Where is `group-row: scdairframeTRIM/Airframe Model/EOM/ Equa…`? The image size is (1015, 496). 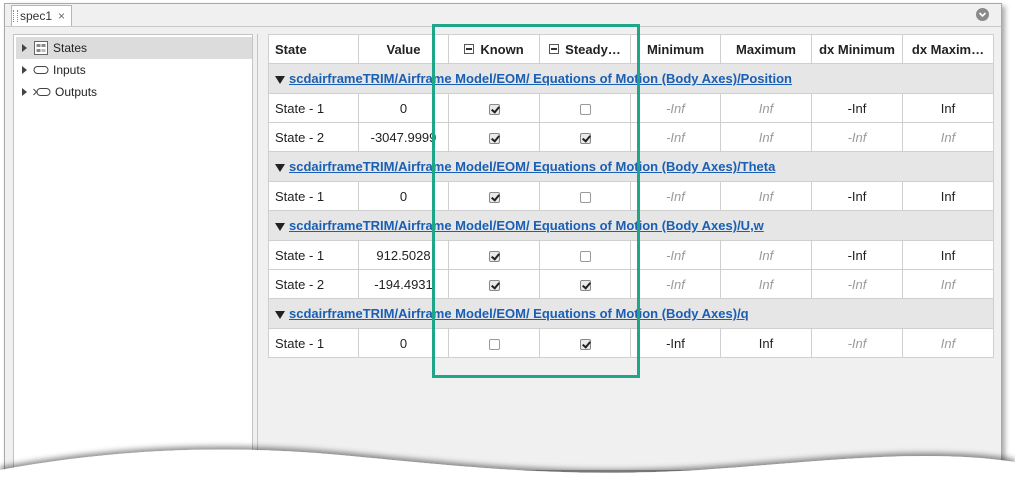 group-row: scdairframeTRIM/Airframe Model/EOM/ Equa… is located at coordinates (631, 313).